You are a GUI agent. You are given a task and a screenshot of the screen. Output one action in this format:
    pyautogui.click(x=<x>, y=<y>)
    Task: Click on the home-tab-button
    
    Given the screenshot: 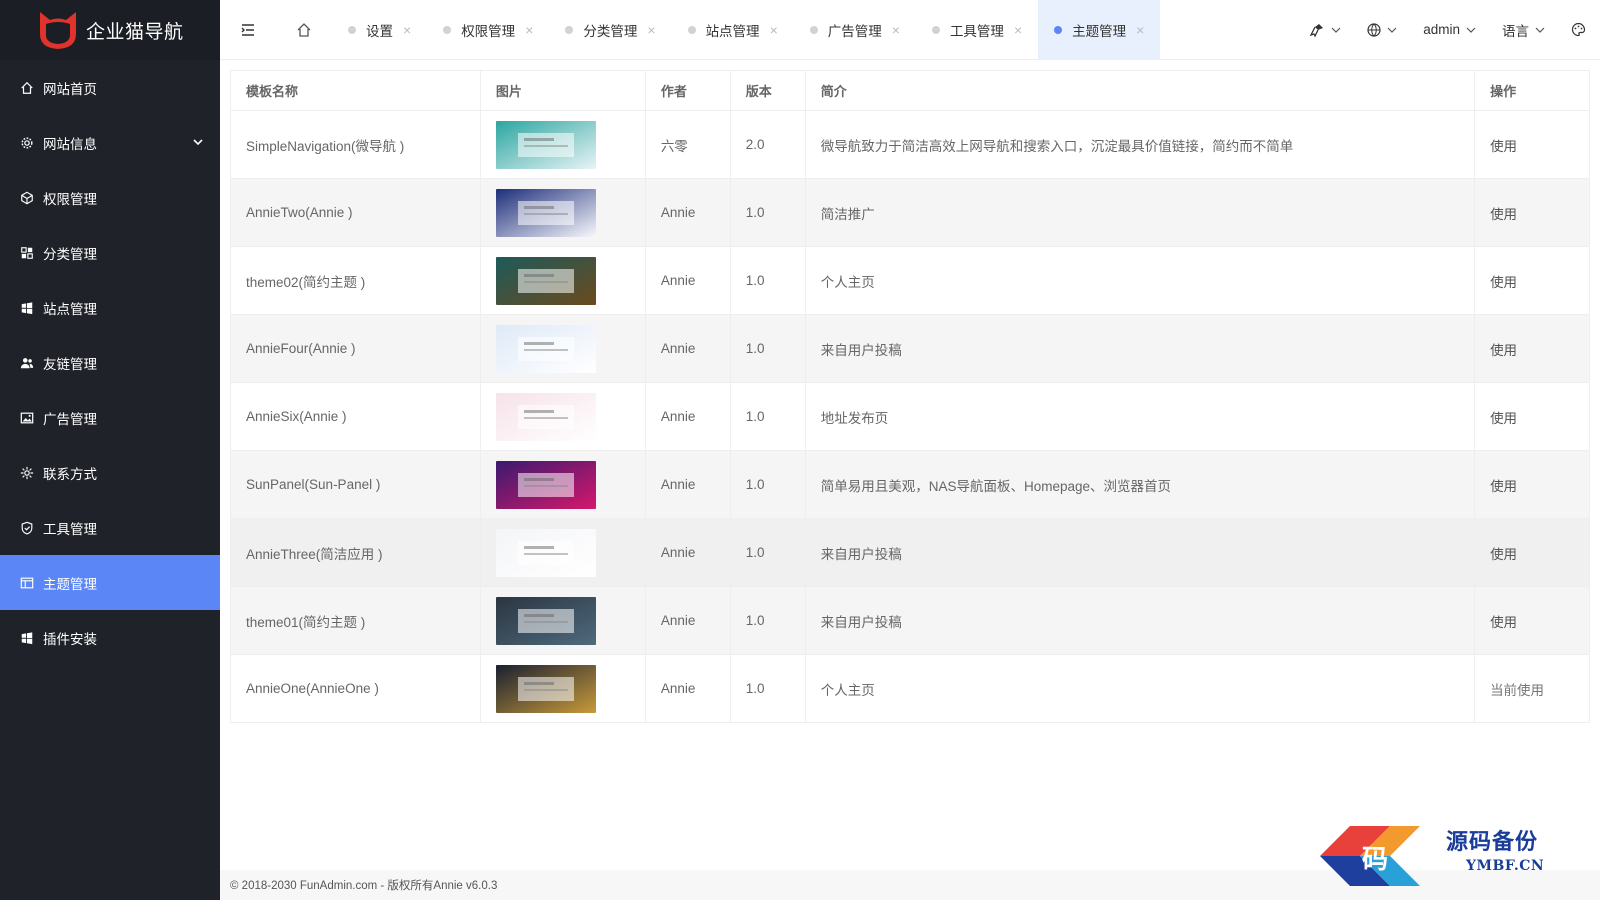 What is the action you would take?
    pyautogui.click(x=304, y=30)
    